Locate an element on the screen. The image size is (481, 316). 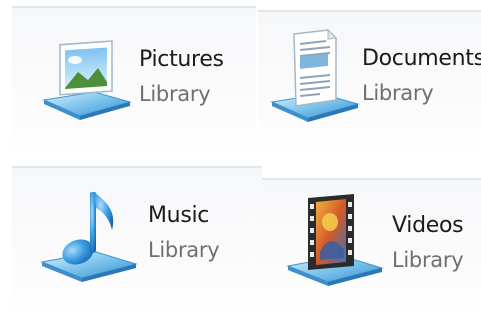
documents-label-block: Documents Library is located at coordinates (421, 76).